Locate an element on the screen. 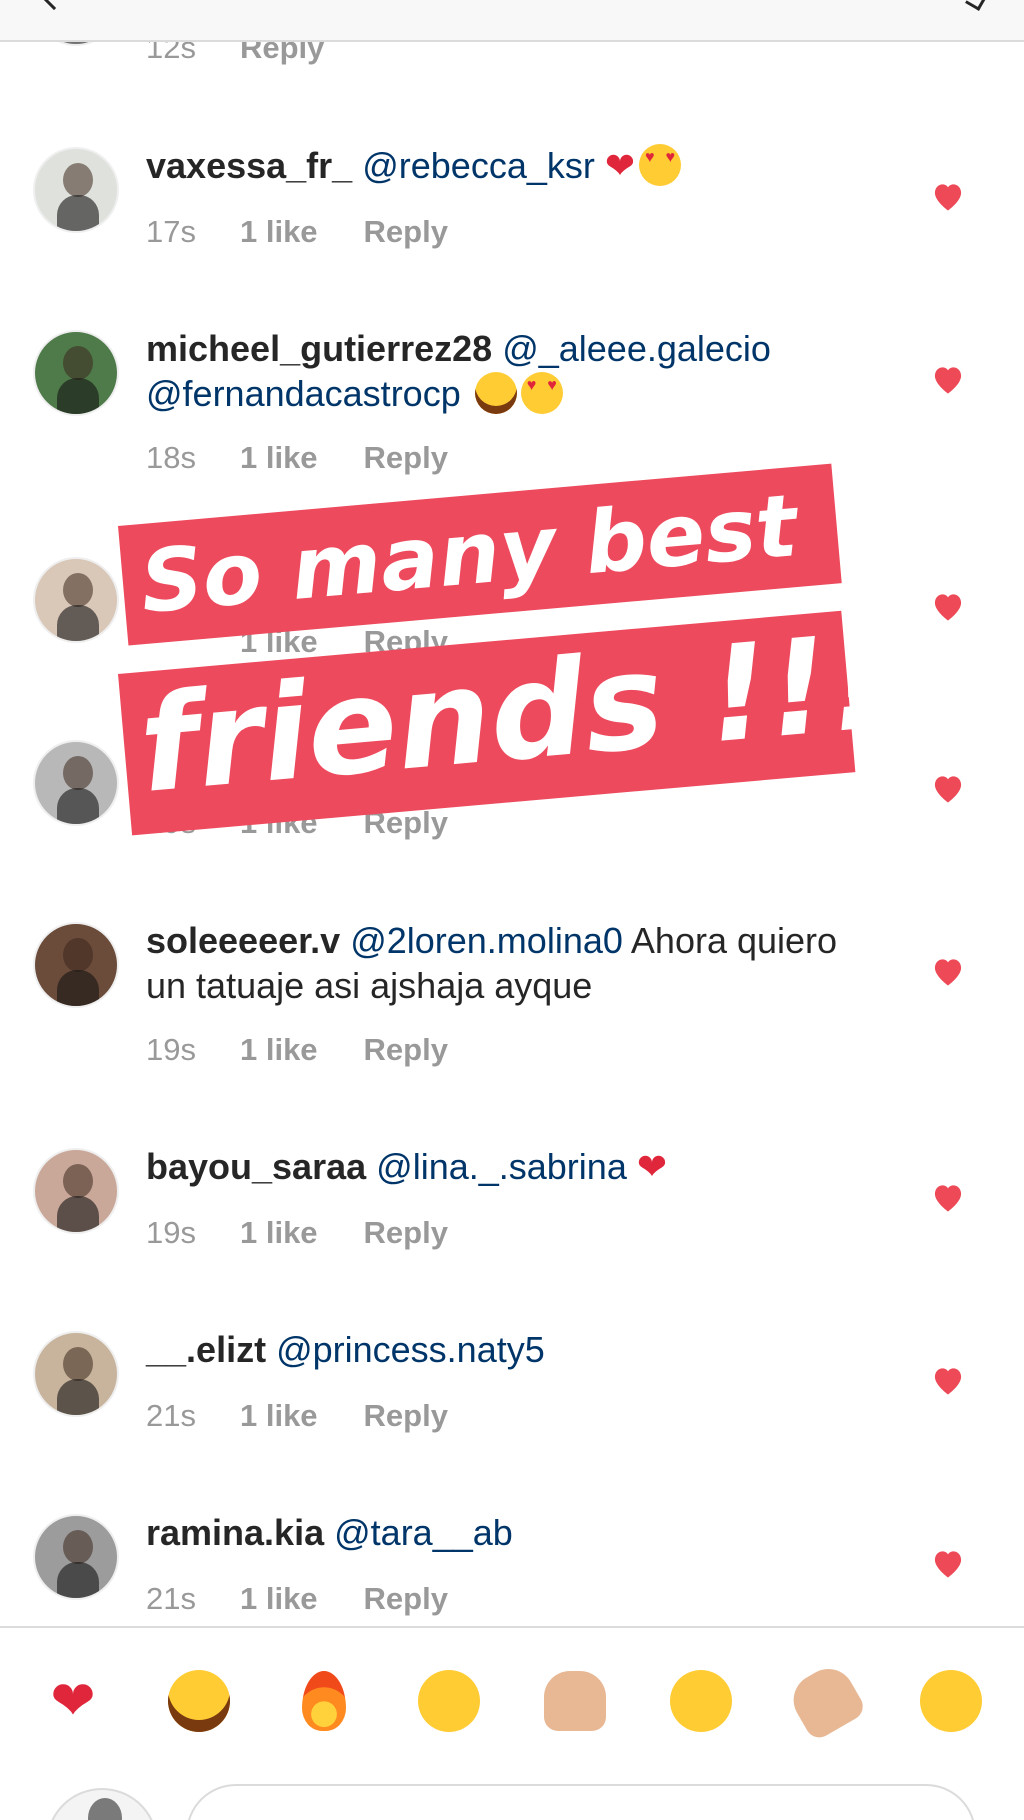  comment-username: soleeeeer.v is located at coordinates (243, 940).